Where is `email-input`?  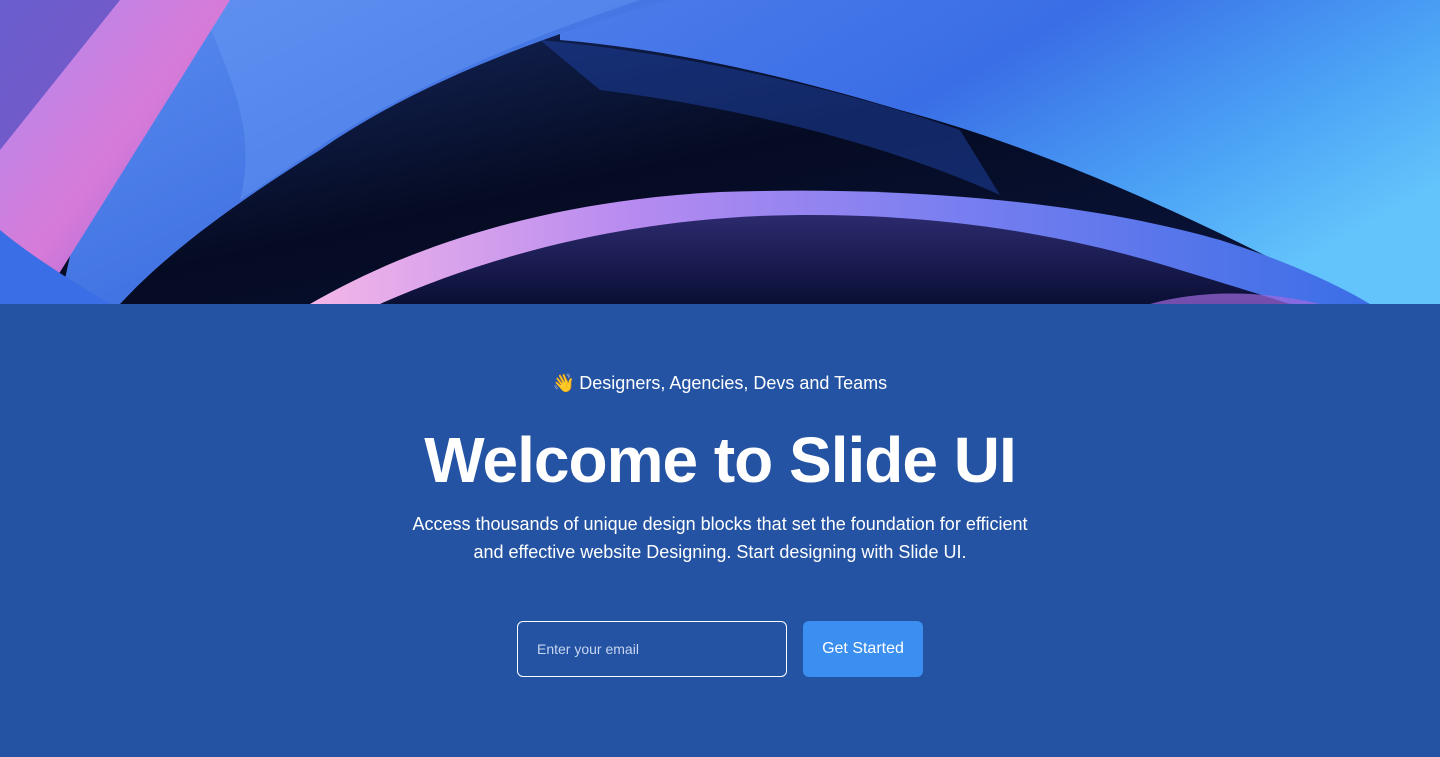 email-input is located at coordinates (652, 649).